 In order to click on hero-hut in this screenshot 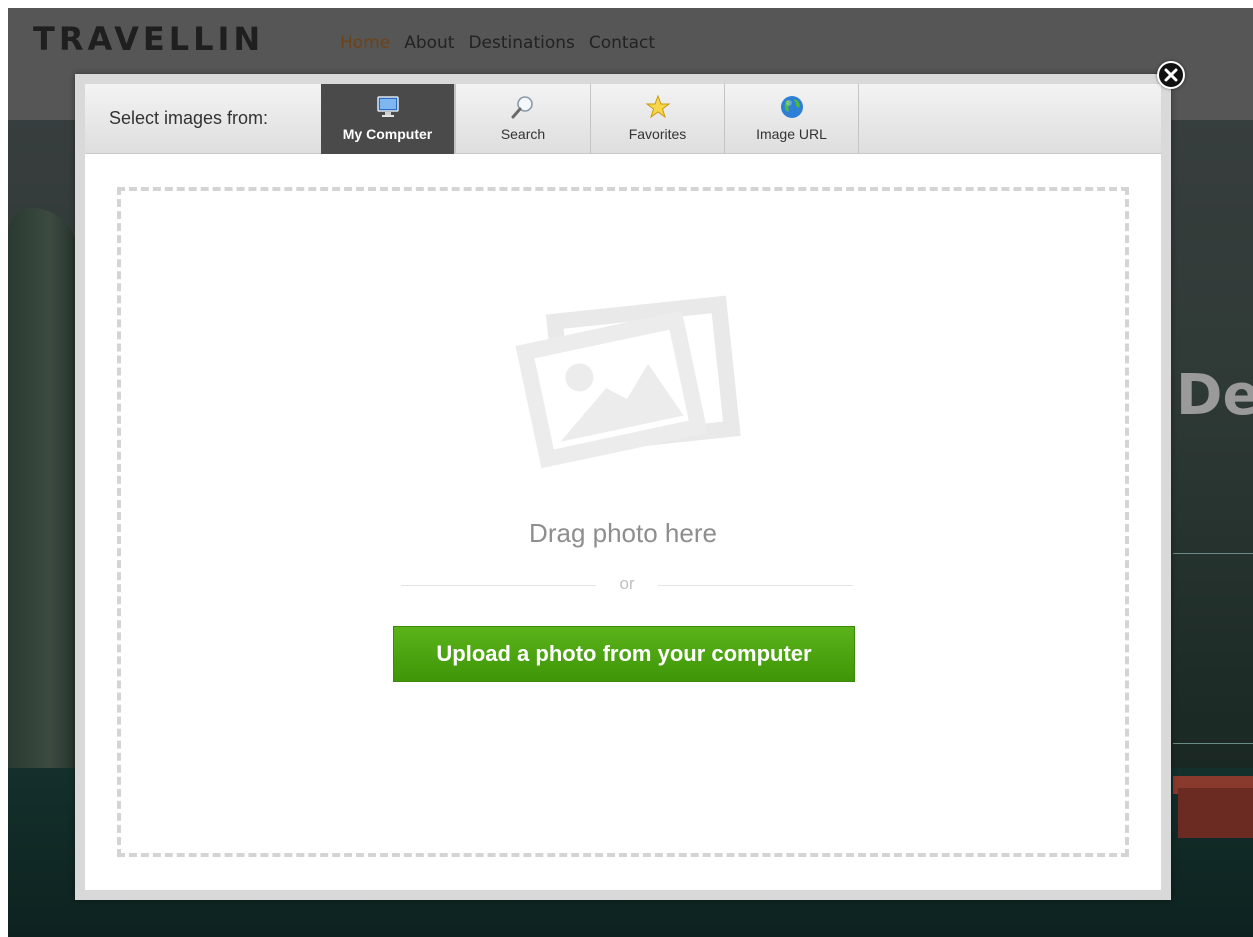, I will do `click(1215, 813)`.